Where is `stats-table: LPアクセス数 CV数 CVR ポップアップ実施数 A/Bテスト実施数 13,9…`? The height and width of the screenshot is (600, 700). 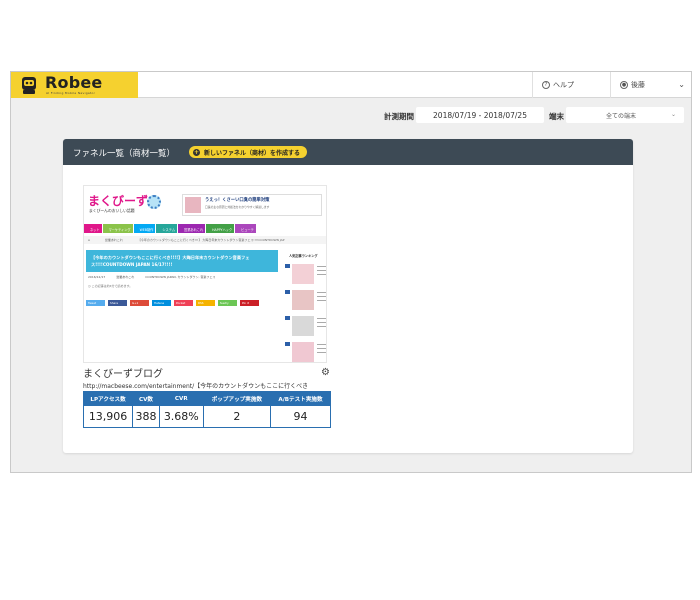 stats-table: LPアクセス数 CV数 CVR ポップアップ実施数 A/Bテスト実施数 13,9… is located at coordinates (206, 409).